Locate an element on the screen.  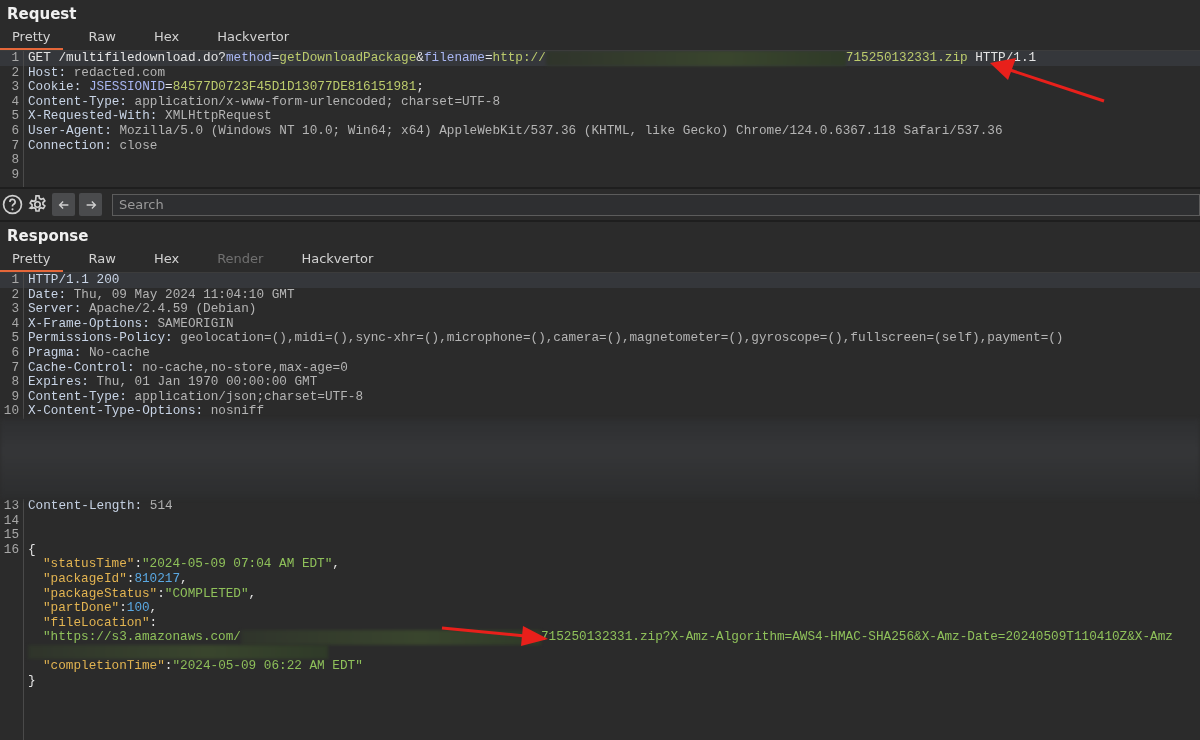
code-text: http:// is located at coordinates (519, 58).